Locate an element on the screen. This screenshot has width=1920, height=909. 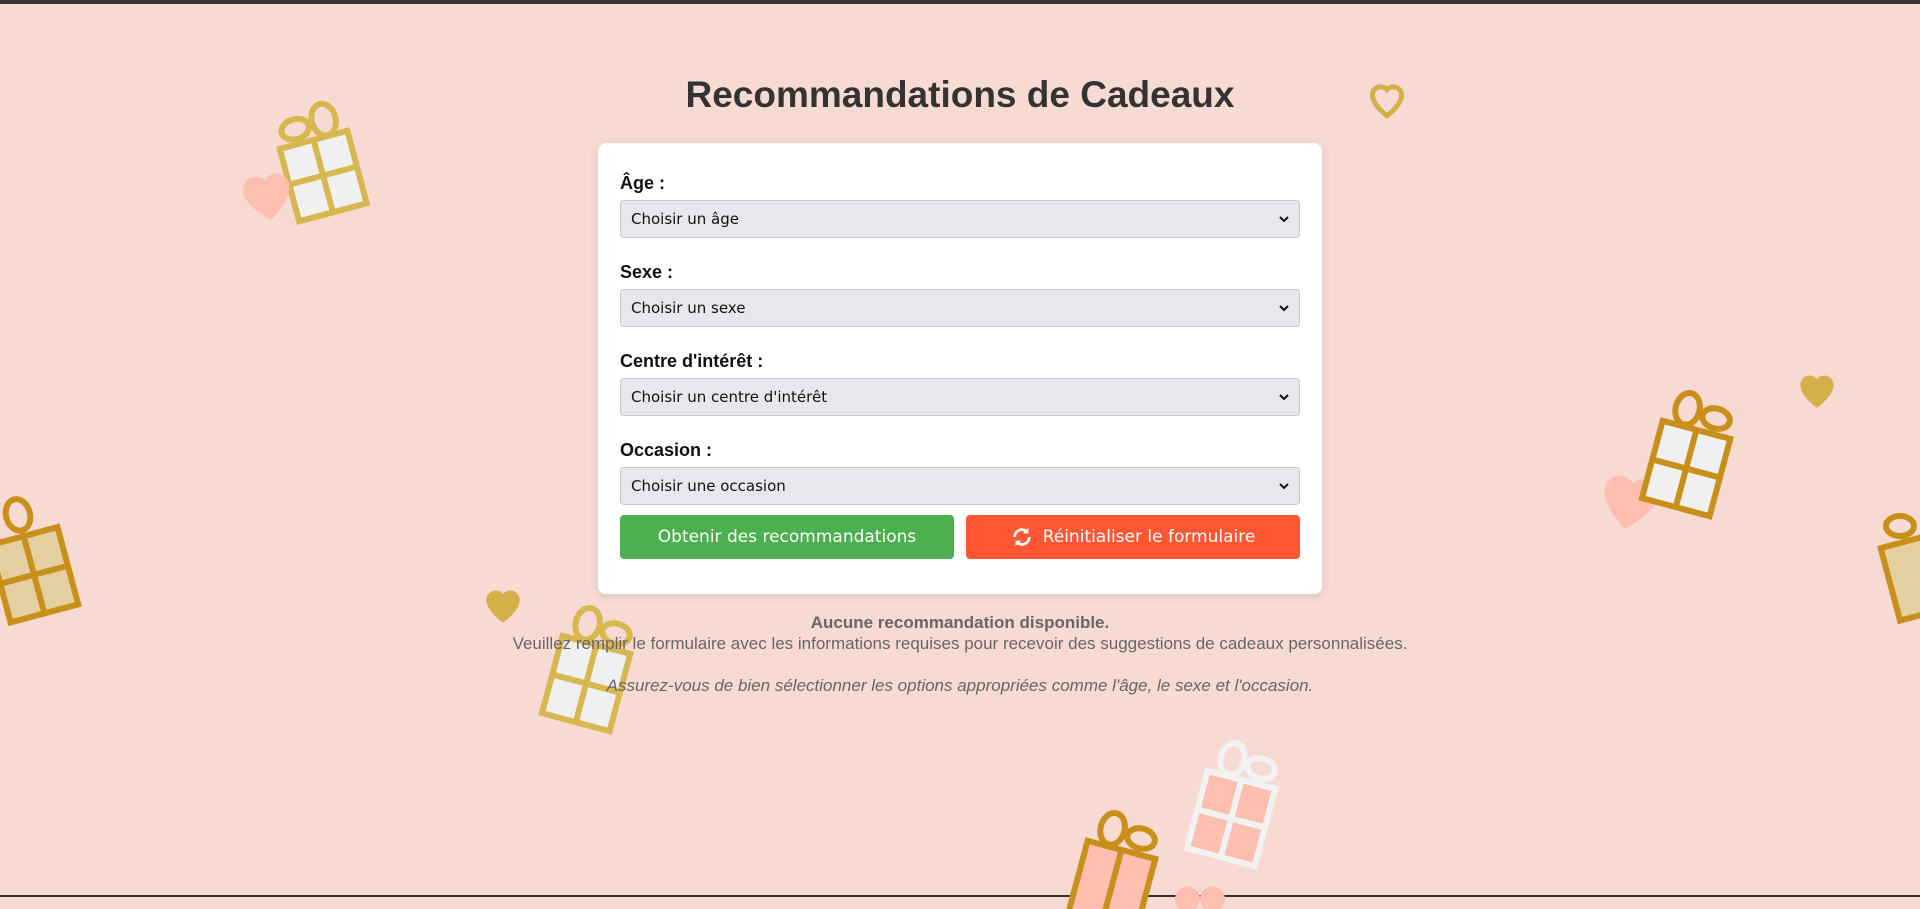
refresh-icon is located at coordinates (1022, 537).